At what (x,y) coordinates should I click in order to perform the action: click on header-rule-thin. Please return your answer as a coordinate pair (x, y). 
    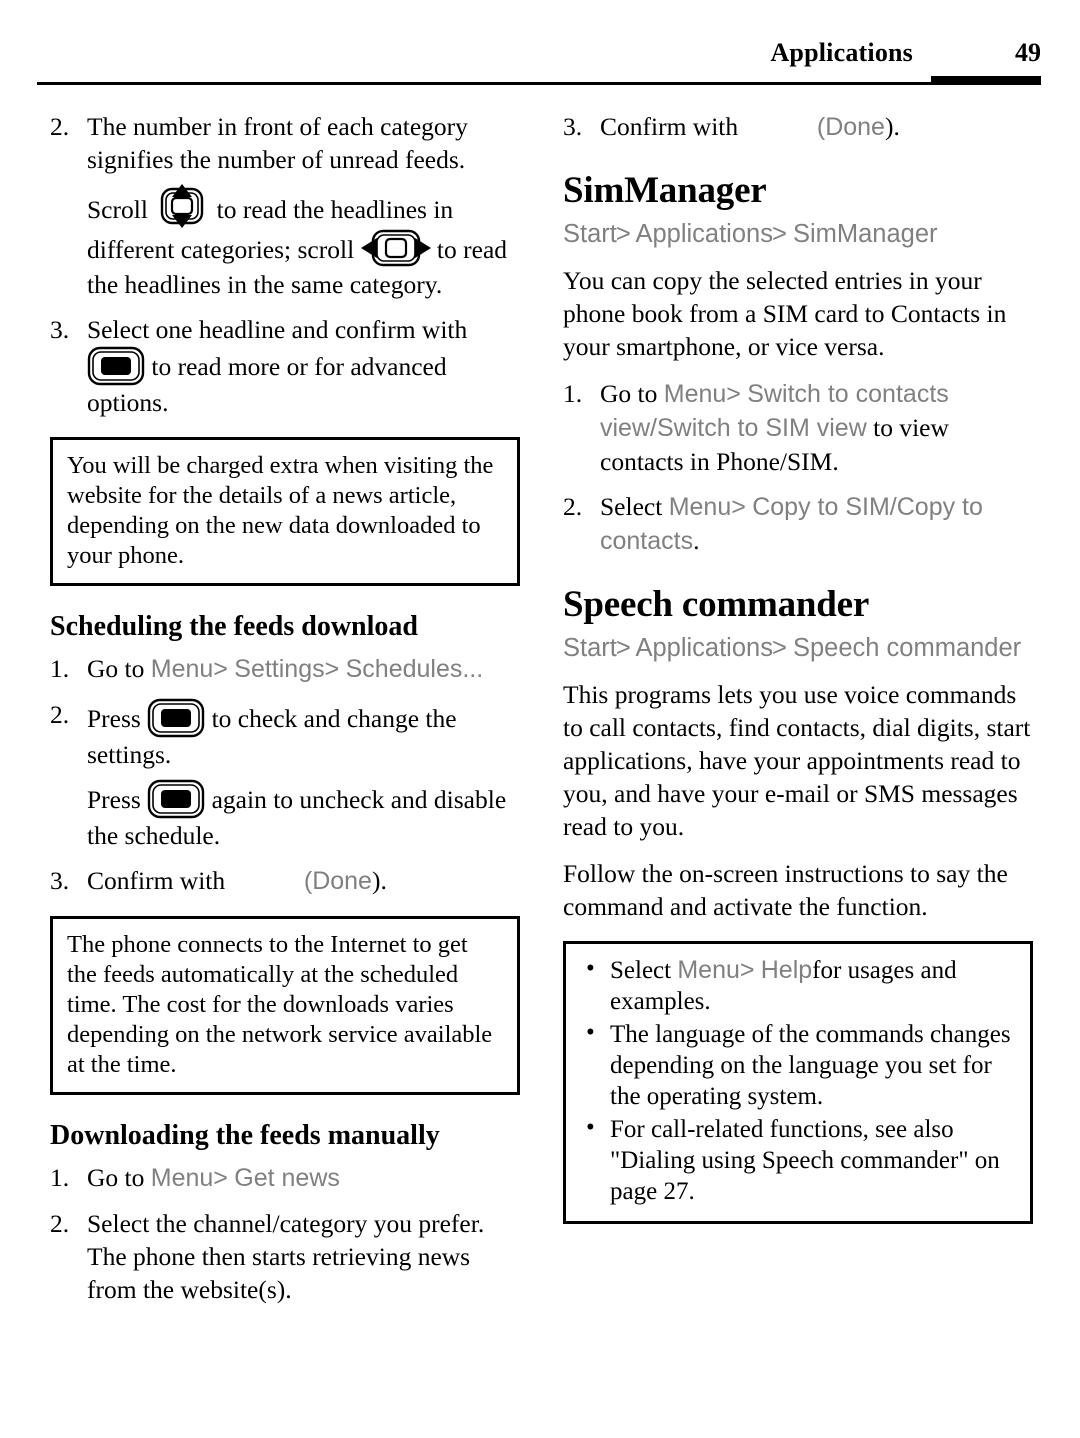
    Looking at the image, I should click on (484, 83).